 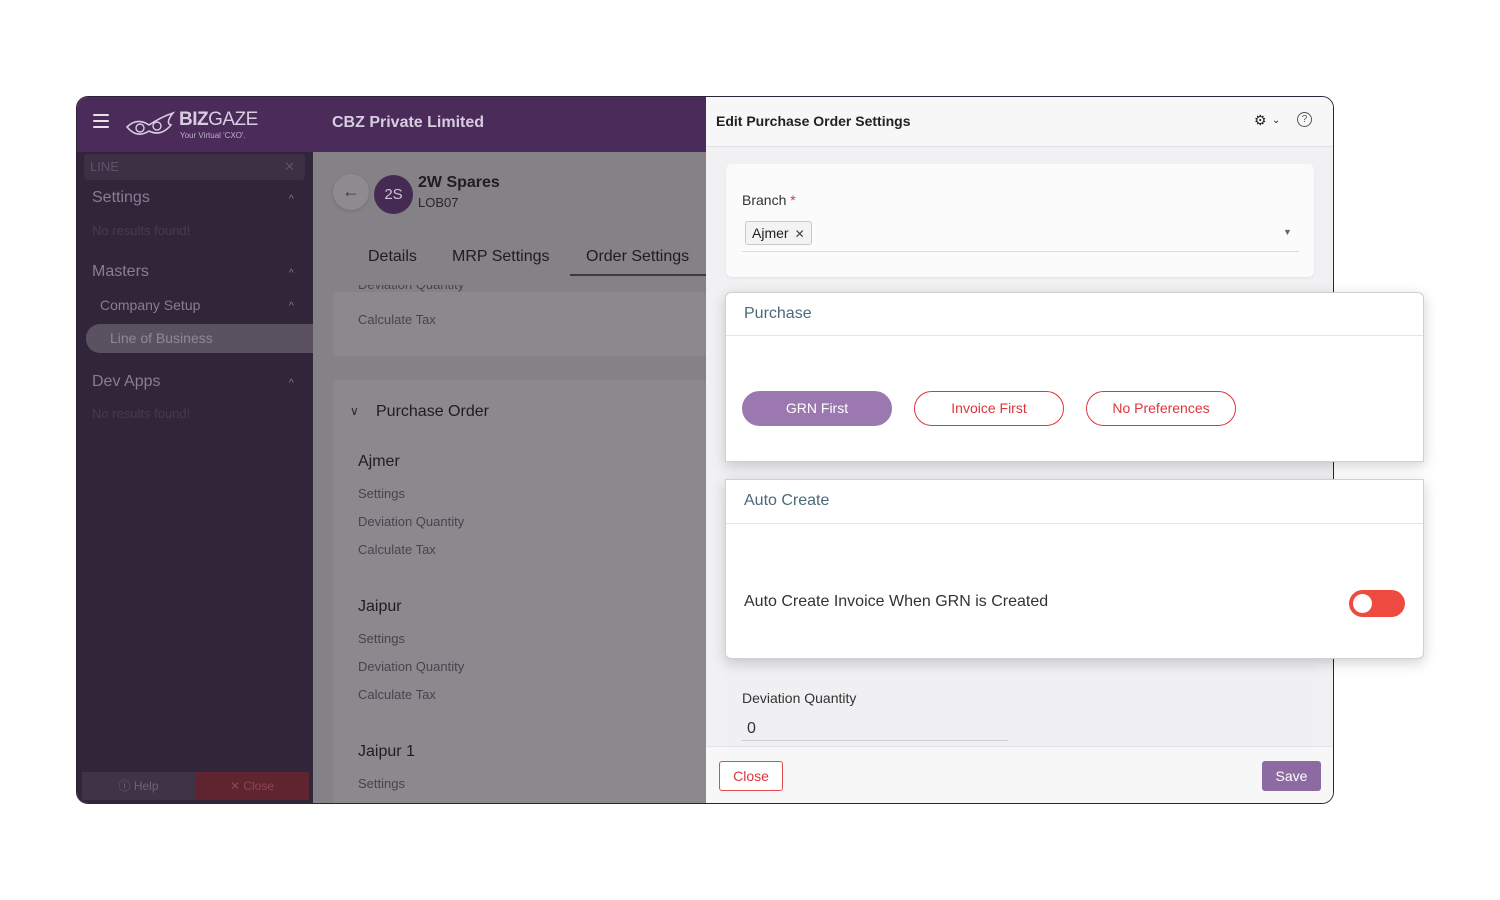 I want to click on panel-header: Edit Purchase Order Settings ⚙ ⌄ ?, so click(x=1019, y=122).